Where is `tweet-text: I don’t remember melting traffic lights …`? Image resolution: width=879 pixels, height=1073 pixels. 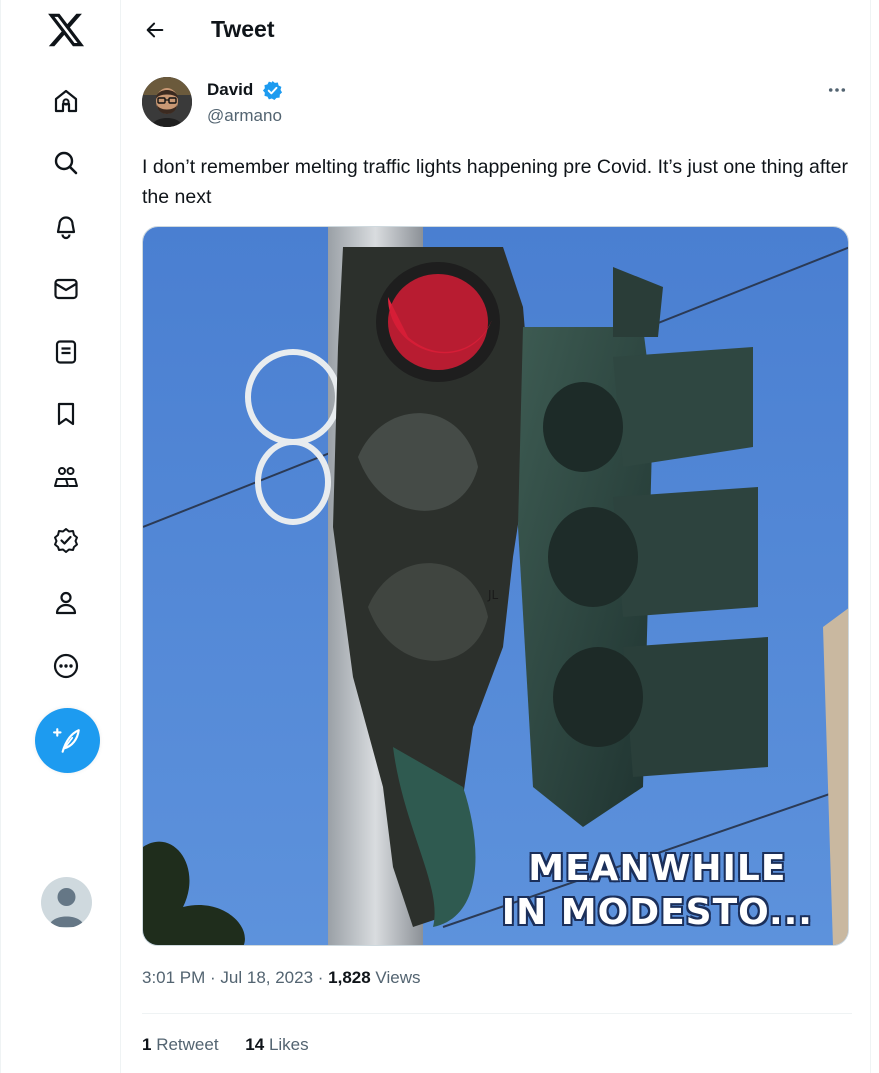 tweet-text: I don’t remember melting traffic lights … is located at coordinates (495, 182).